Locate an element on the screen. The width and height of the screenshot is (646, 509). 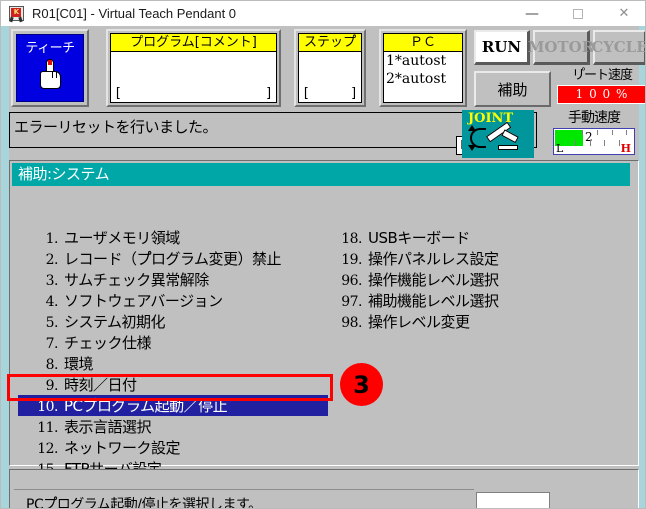
menu-item-label: 表示言語選択 is located at coordinates (108, 427).